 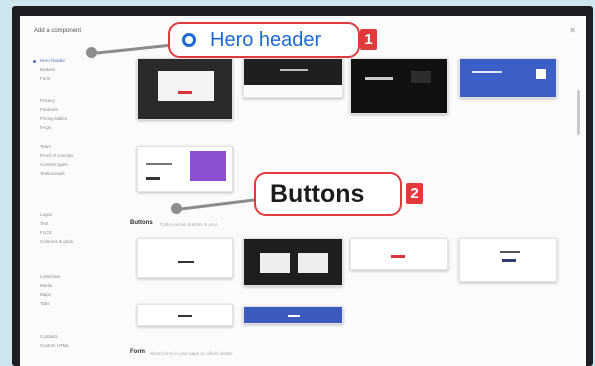 What do you see at coordinates (49, 109) in the screenshot?
I see `sidebar-item-features: Features` at bounding box center [49, 109].